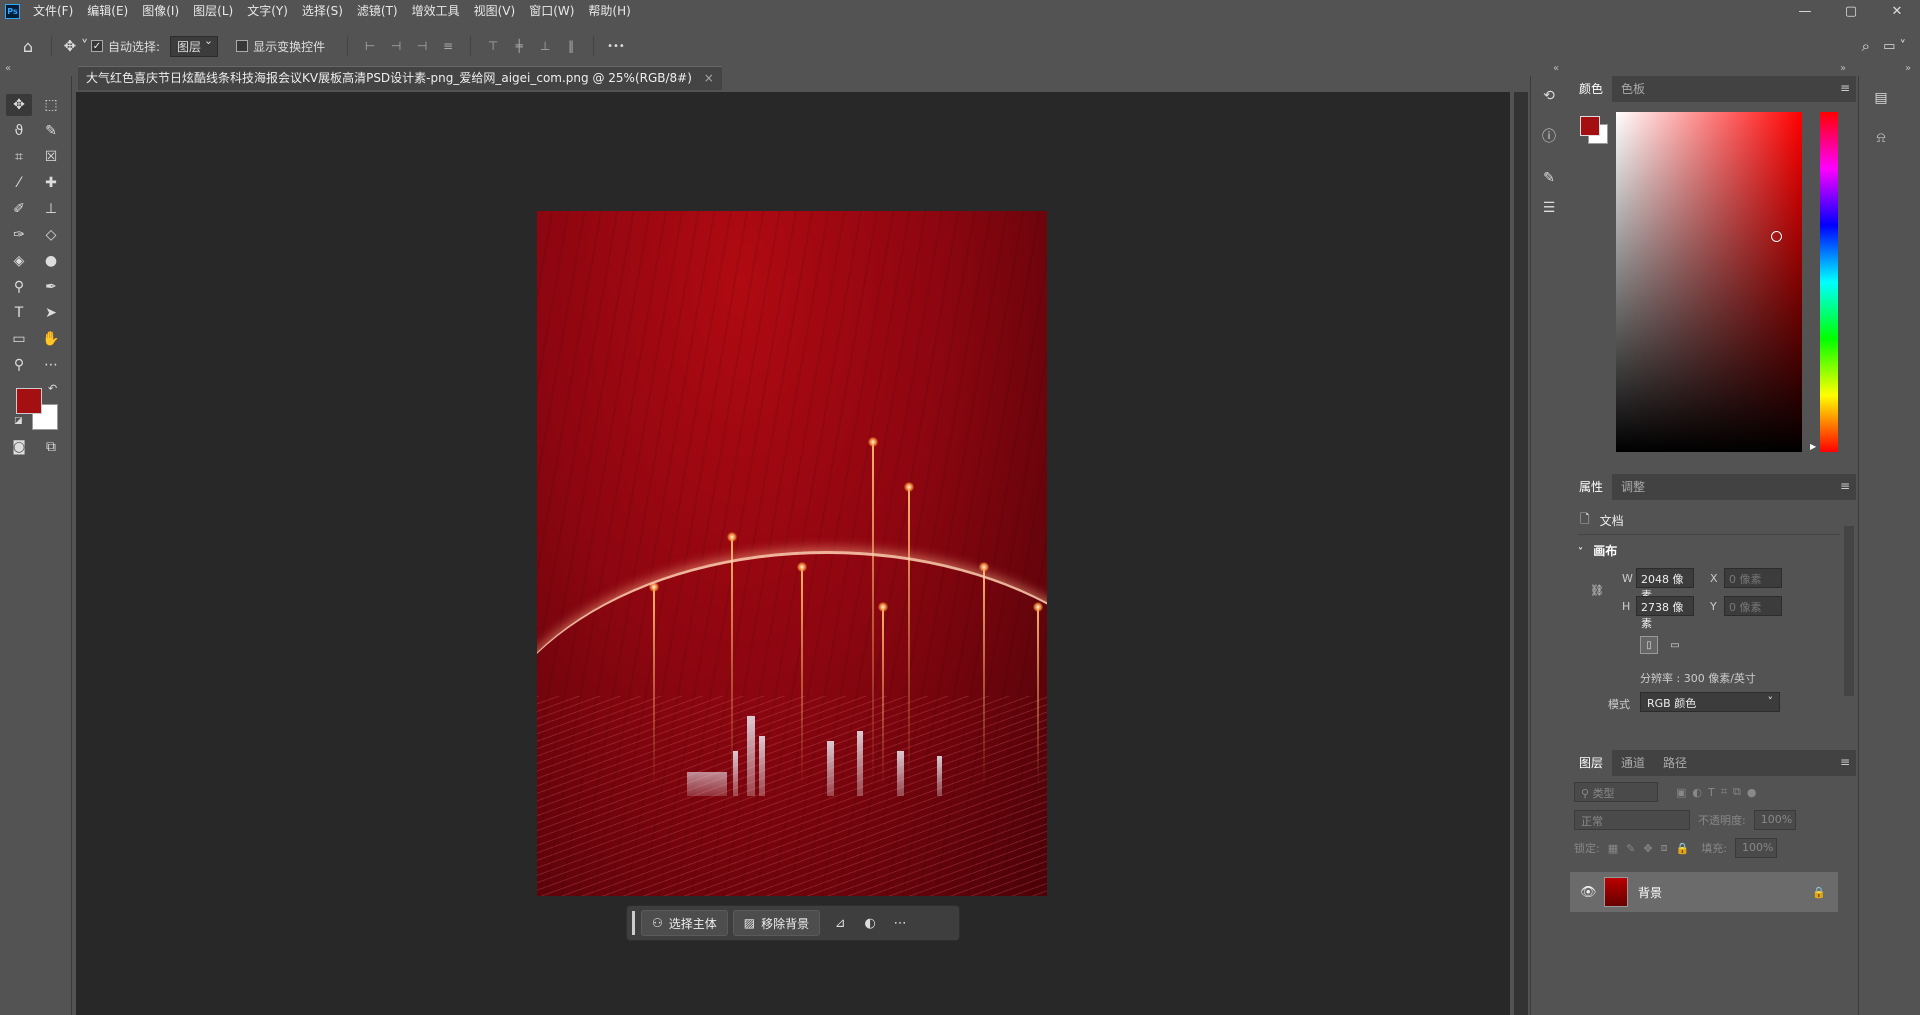  Describe the element at coordinates (1597, 590) in the screenshot. I see `link-icon: ⛓` at that location.